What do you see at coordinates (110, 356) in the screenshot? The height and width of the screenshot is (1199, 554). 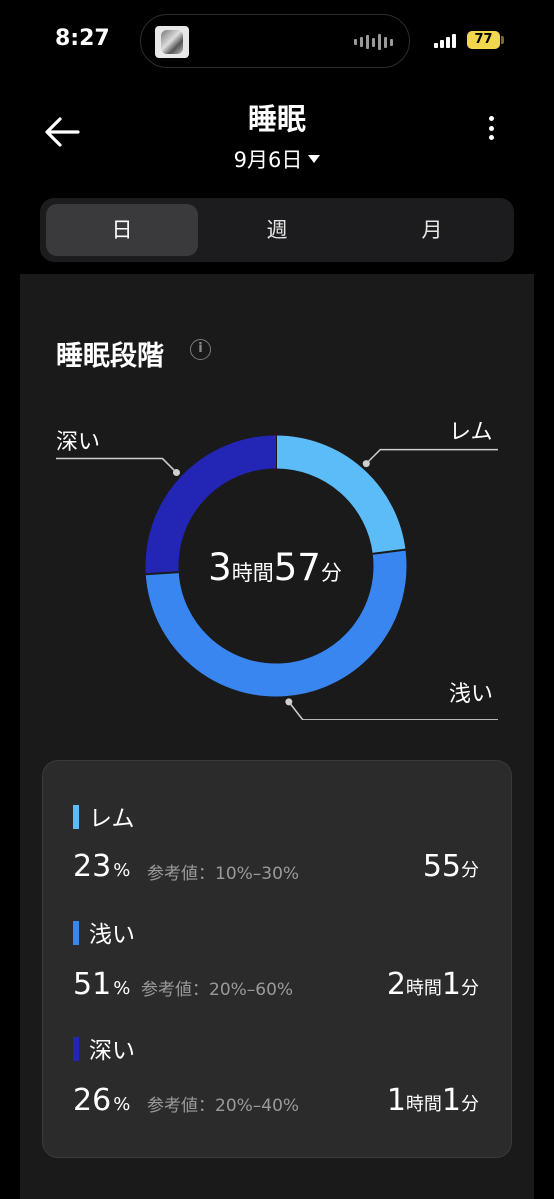 I see `section-title: 睡眠段階` at bounding box center [110, 356].